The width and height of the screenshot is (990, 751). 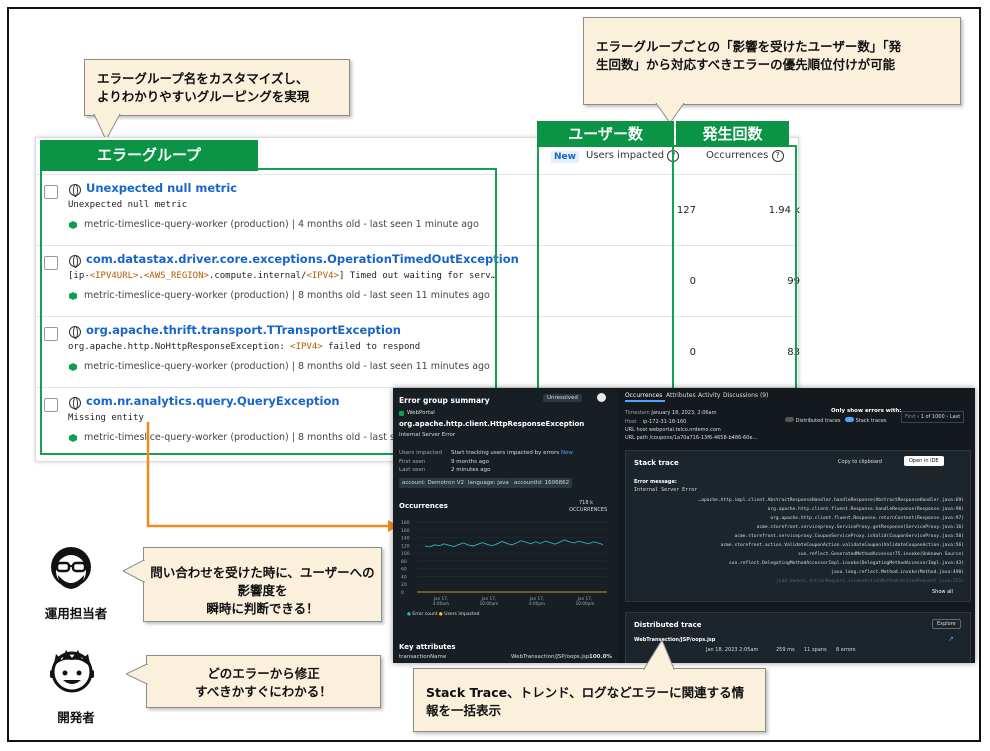 I want to click on external-link-icon: ↗, so click(x=951, y=639).